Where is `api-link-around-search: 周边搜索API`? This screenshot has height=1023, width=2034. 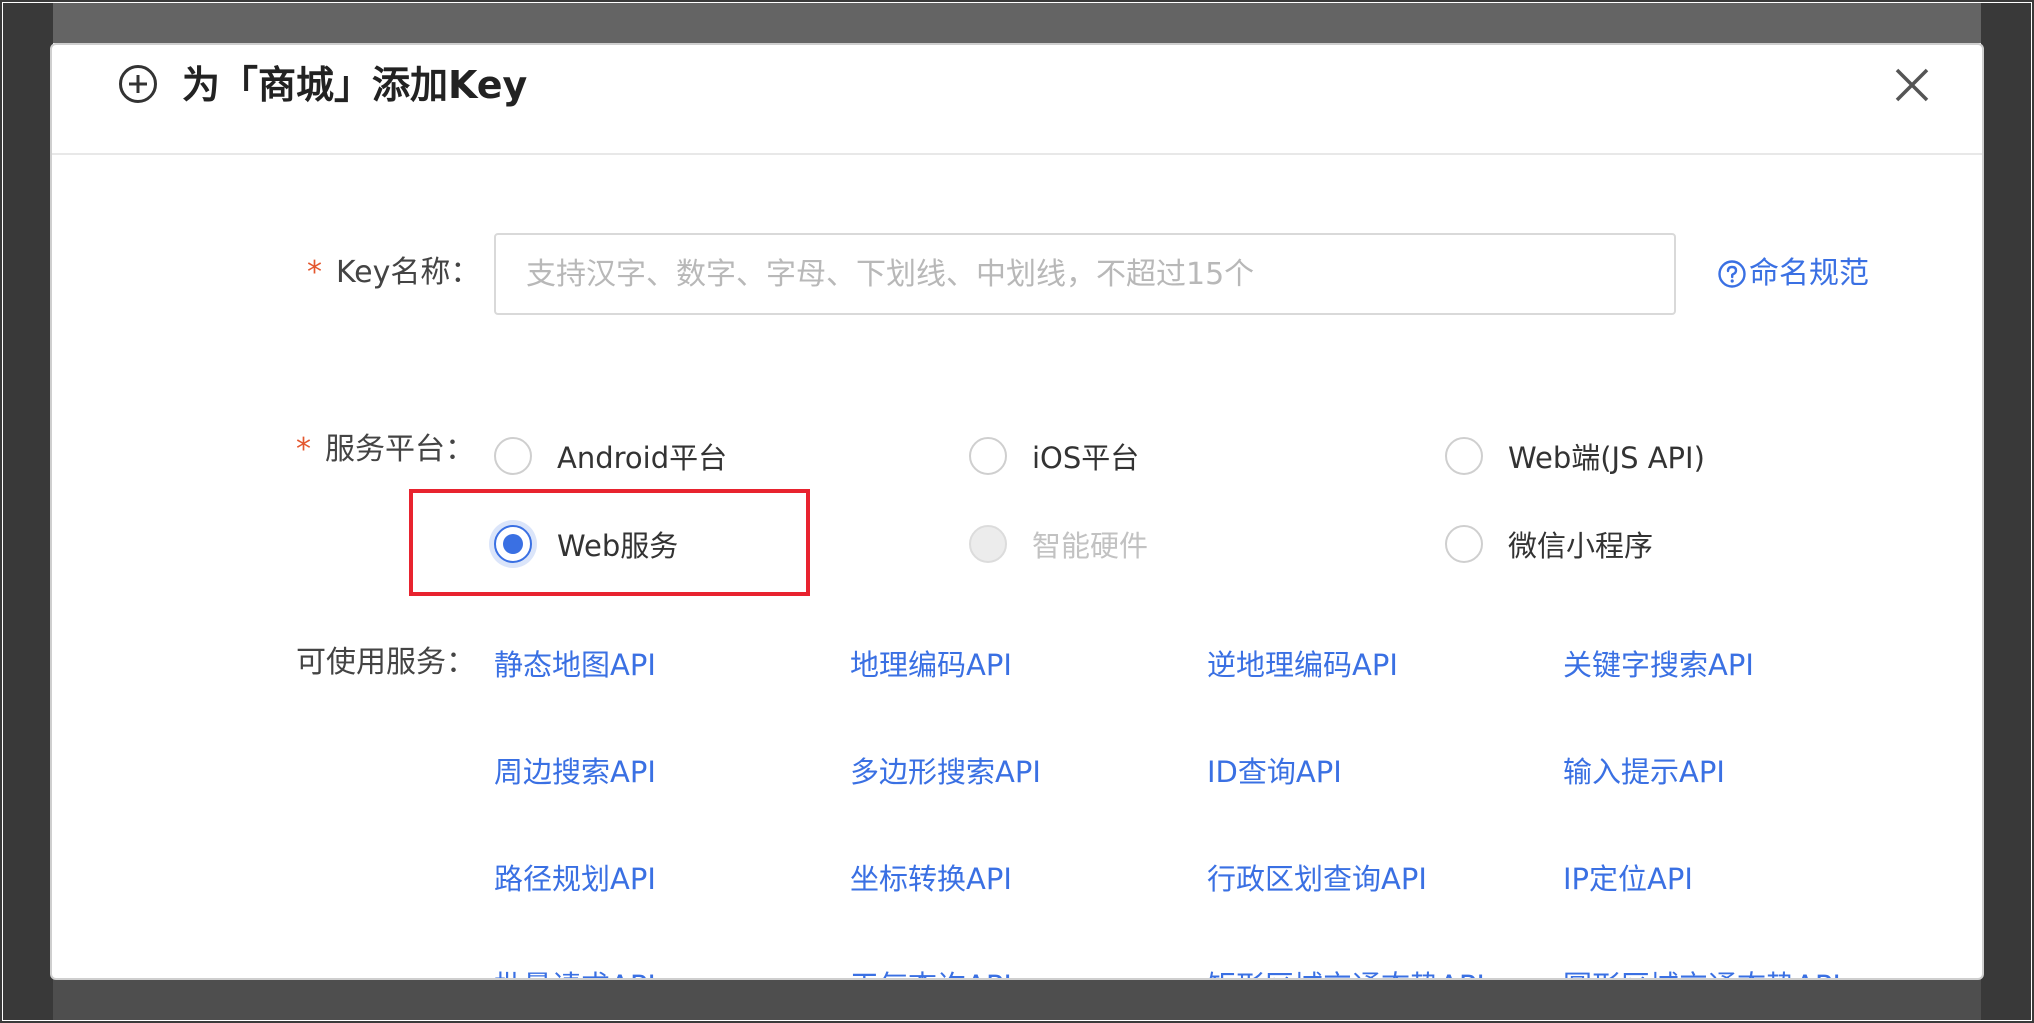 api-link-around-search: 周边搜索API is located at coordinates (575, 772).